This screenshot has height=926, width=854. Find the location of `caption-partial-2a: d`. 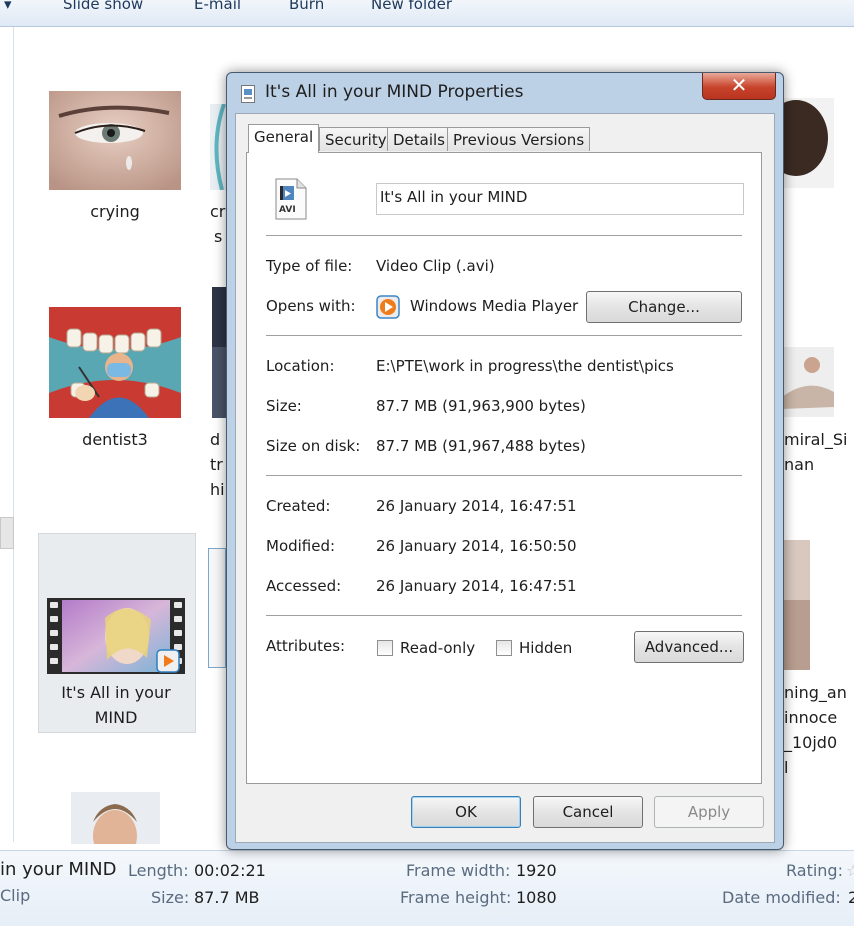

caption-partial-2a: d is located at coordinates (215, 439).